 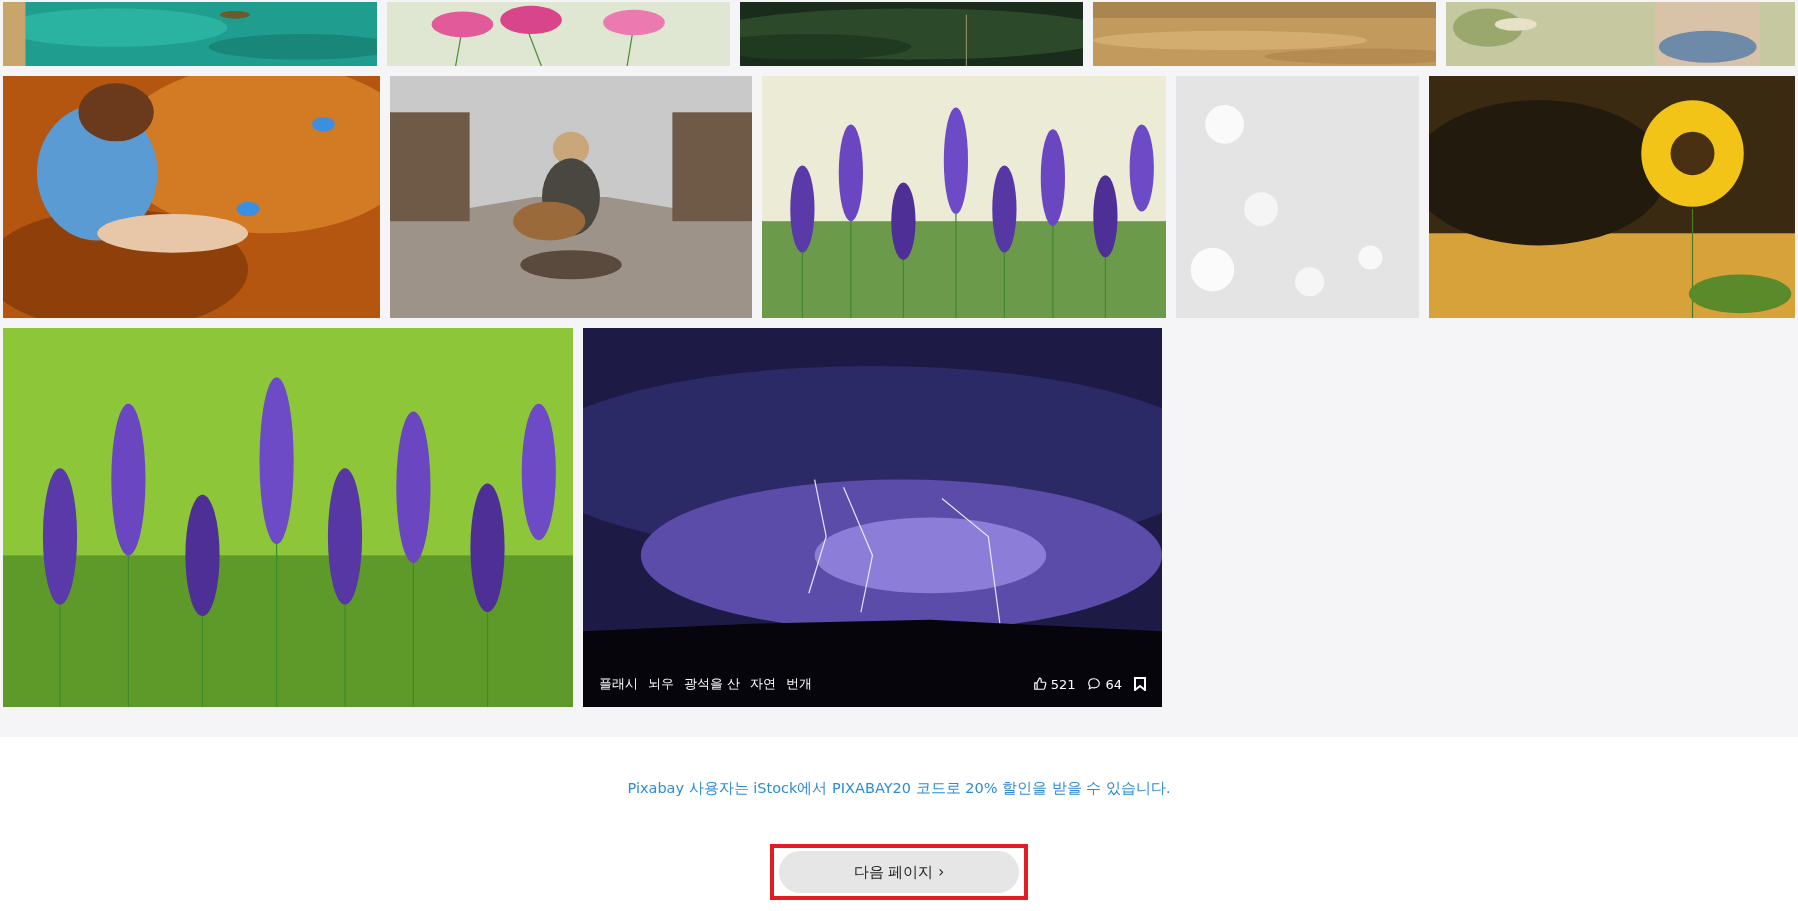 I want to click on bookmark-icon, so click(x=1140, y=684).